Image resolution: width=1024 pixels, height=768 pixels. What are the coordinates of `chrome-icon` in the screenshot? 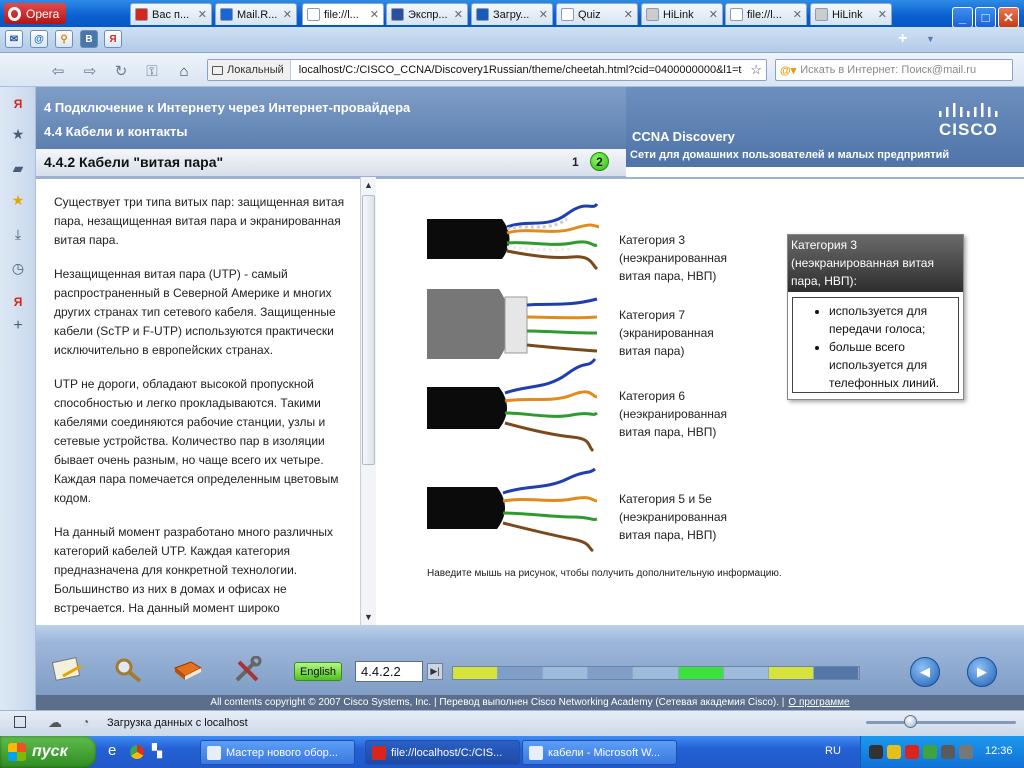 It's located at (137, 752).